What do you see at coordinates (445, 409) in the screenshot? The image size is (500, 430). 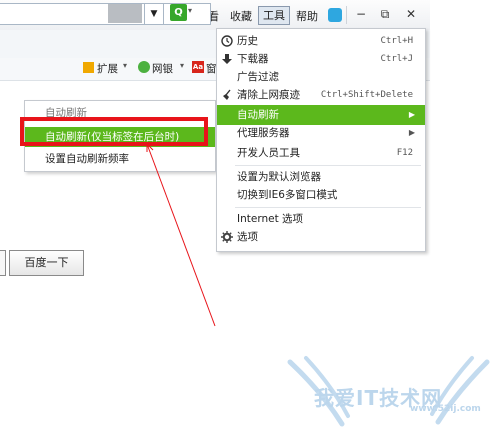 I see `watermark-url: www.52ij.com` at bounding box center [445, 409].